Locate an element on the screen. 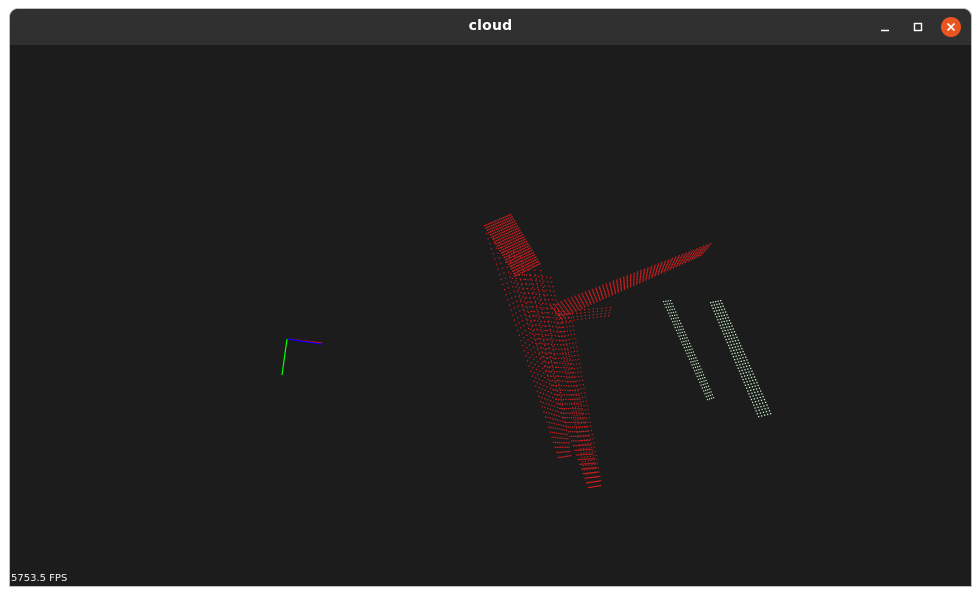 The image size is (980, 595). title-bar: cloud is located at coordinates (490, 27).